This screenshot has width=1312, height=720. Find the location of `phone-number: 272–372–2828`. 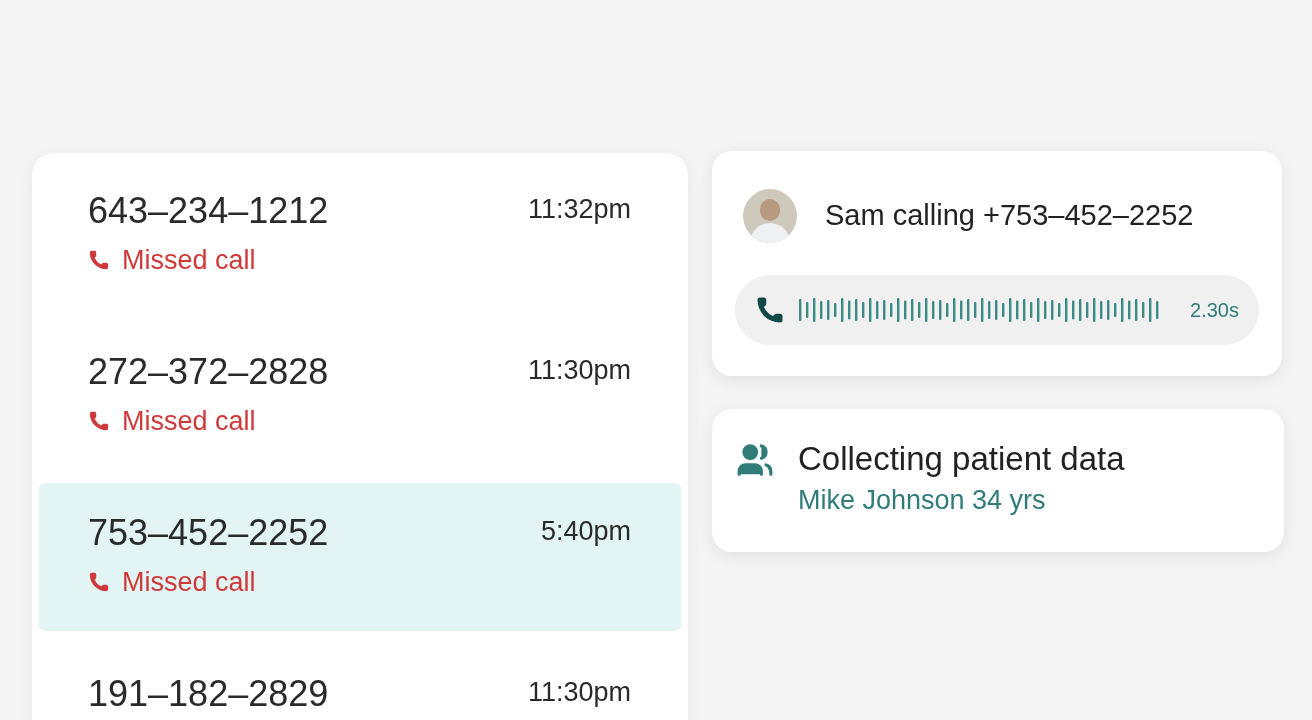

phone-number: 272–372–2828 is located at coordinates (208, 372).